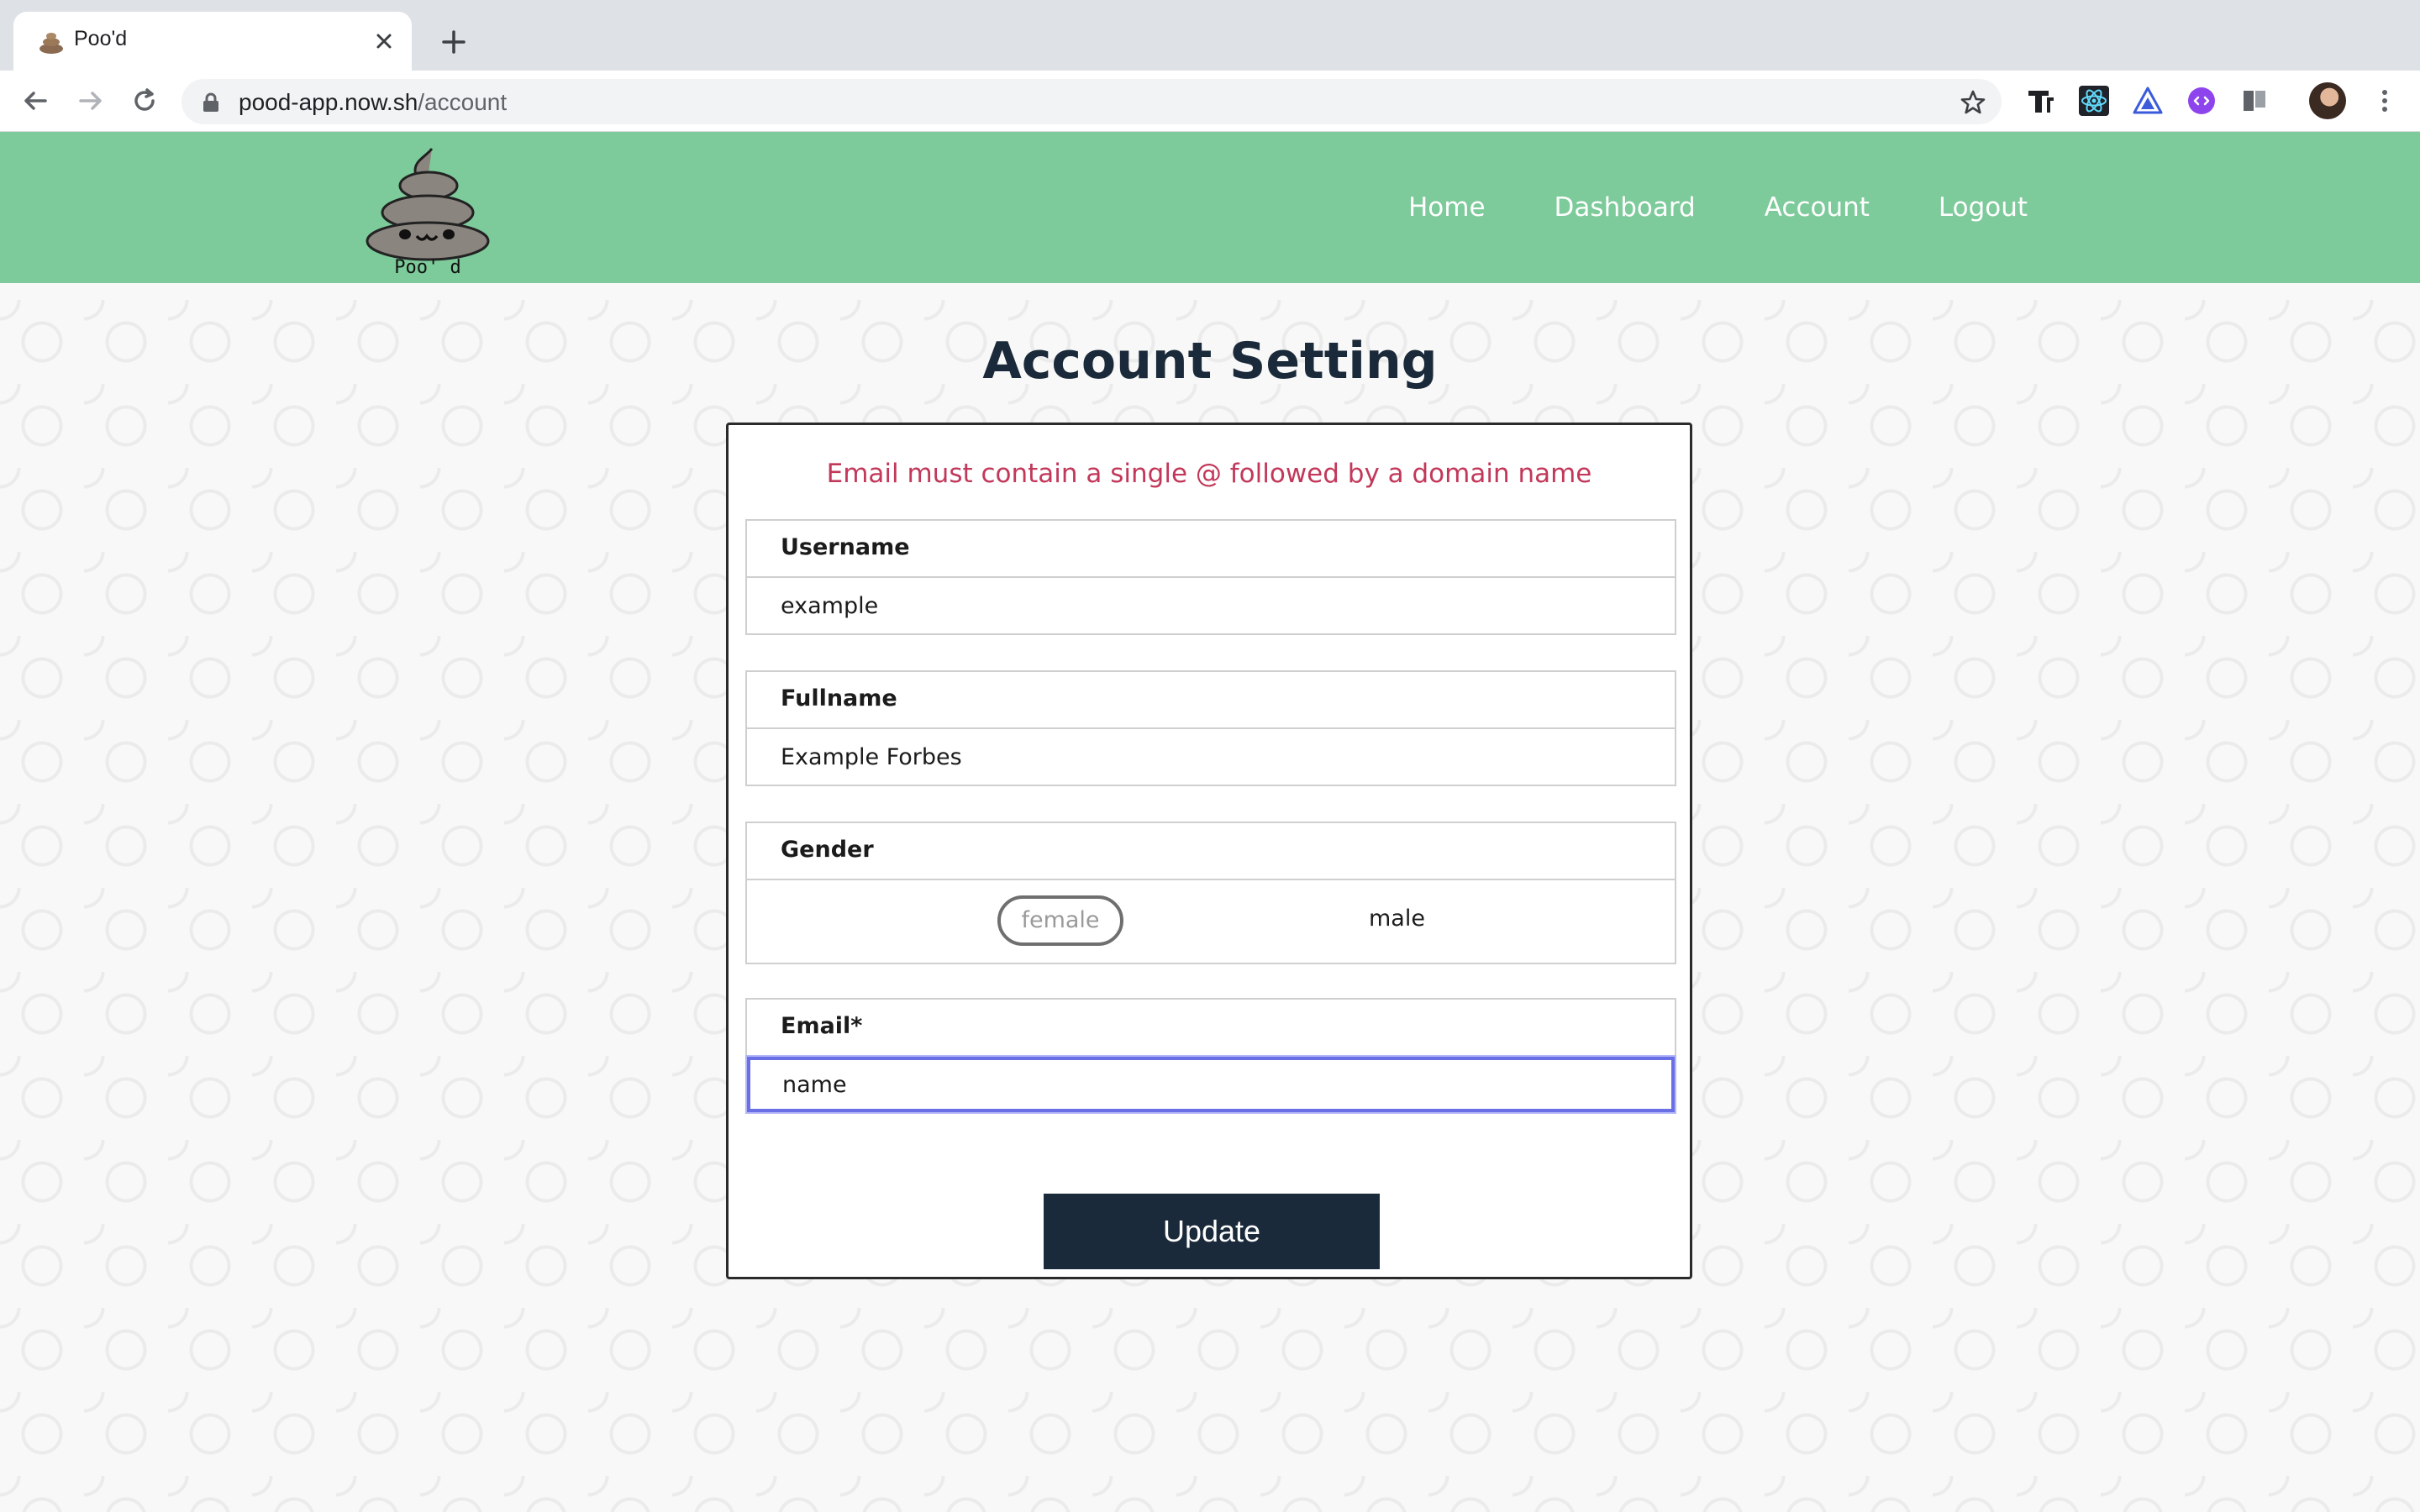 Image resolution: width=2420 pixels, height=1512 pixels. Describe the element at coordinates (2328, 100) in the screenshot. I see `profile-avatar` at that location.